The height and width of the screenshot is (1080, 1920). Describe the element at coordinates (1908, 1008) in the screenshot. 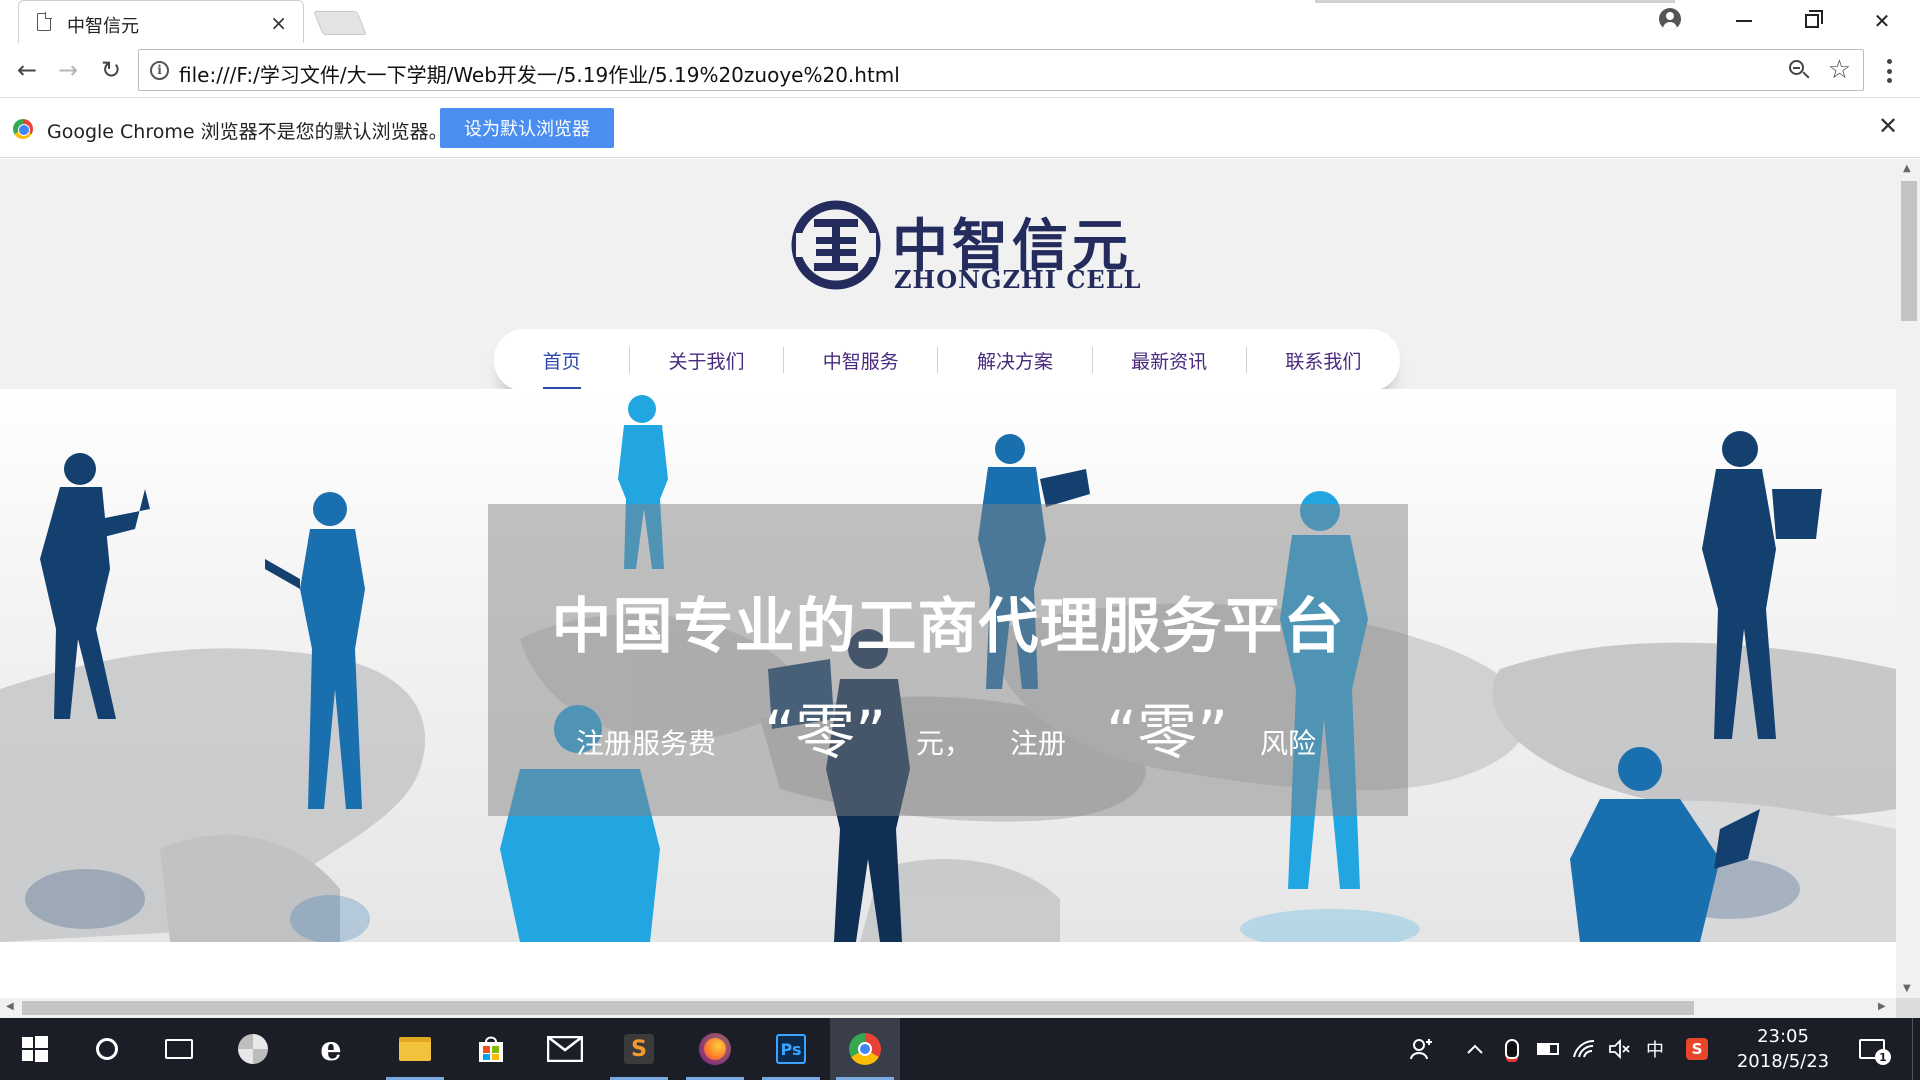

I see `scrollbar-corner` at that location.